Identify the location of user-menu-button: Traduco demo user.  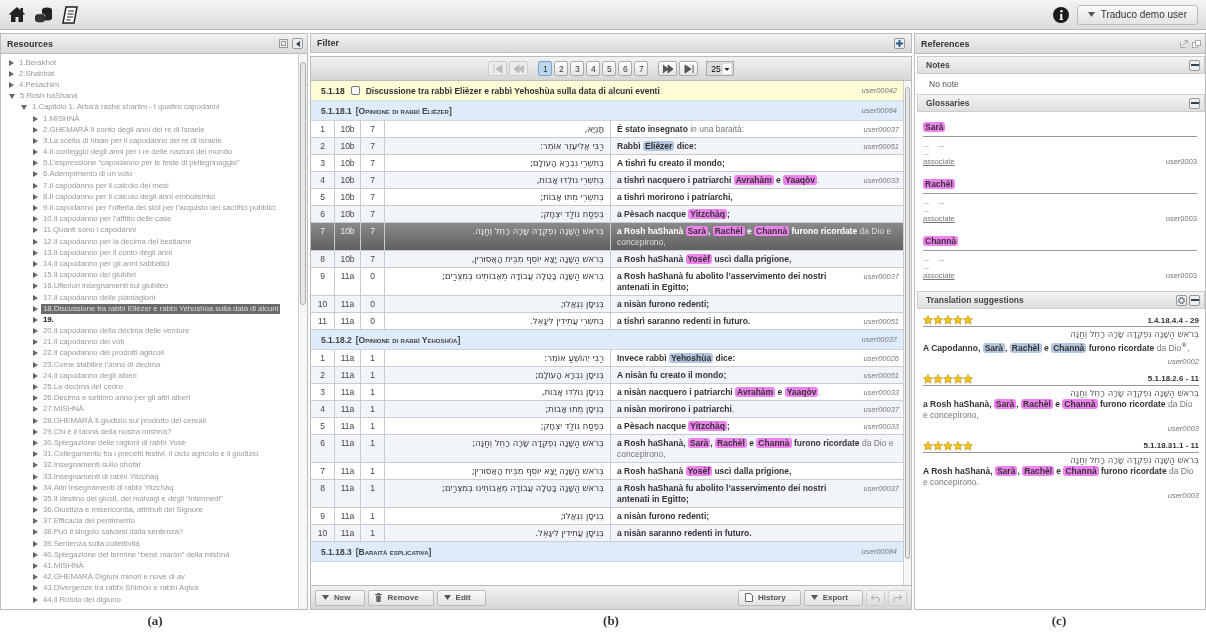
(1137, 14).